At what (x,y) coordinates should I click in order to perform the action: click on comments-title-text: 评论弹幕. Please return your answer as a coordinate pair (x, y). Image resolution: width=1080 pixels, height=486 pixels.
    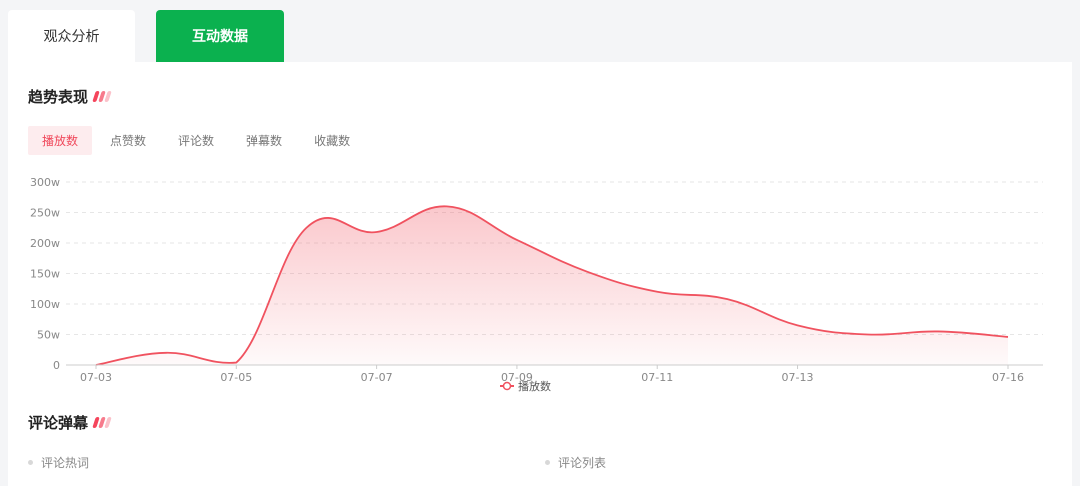
    Looking at the image, I should click on (58, 423).